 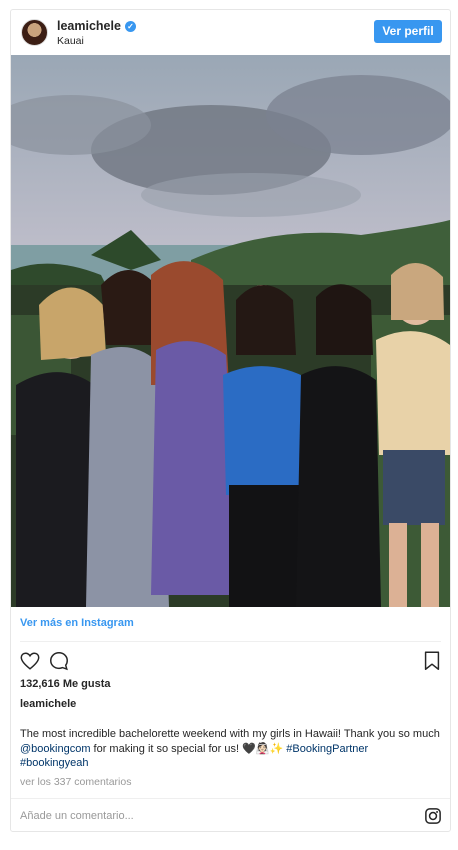 What do you see at coordinates (327, 749) in the screenshot?
I see `hashtag-link: #BookingPartner` at bounding box center [327, 749].